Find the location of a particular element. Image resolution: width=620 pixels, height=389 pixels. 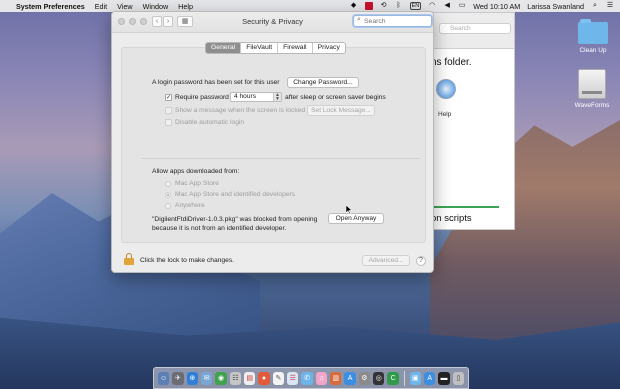

wifi-icon: ◠ is located at coordinates (432, 6).